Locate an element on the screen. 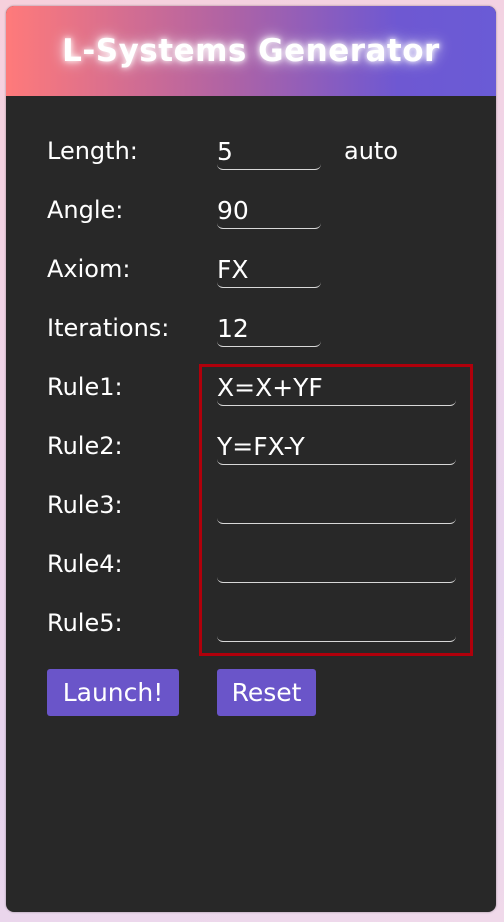 The image size is (504, 922). length-auto-label: auto is located at coordinates (371, 151).